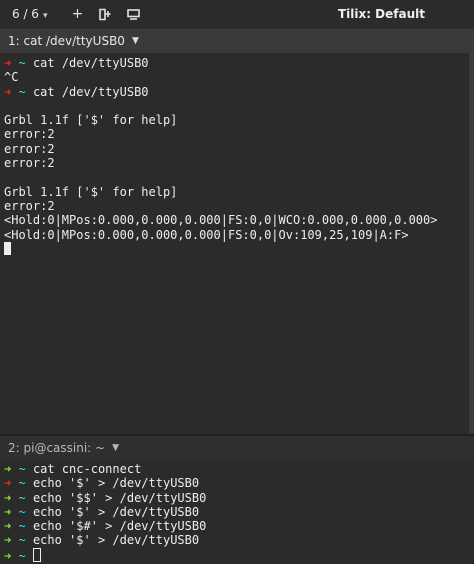  Describe the element at coordinates (237, 469) in the screenshot. I see `terminal-line: ➜ ~ cat cnc-connect` at that location.